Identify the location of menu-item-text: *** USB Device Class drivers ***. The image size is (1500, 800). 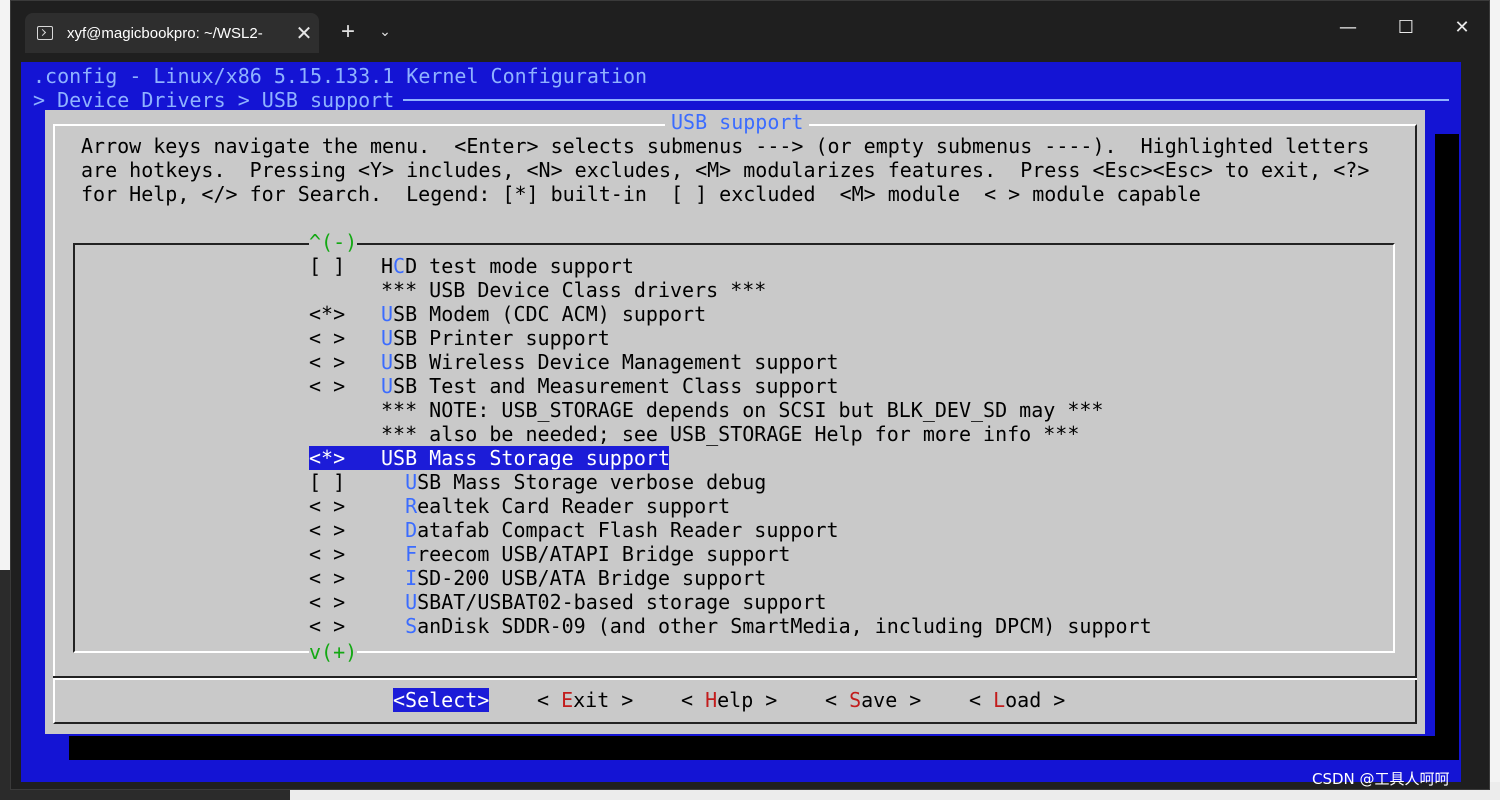
(574, 290).